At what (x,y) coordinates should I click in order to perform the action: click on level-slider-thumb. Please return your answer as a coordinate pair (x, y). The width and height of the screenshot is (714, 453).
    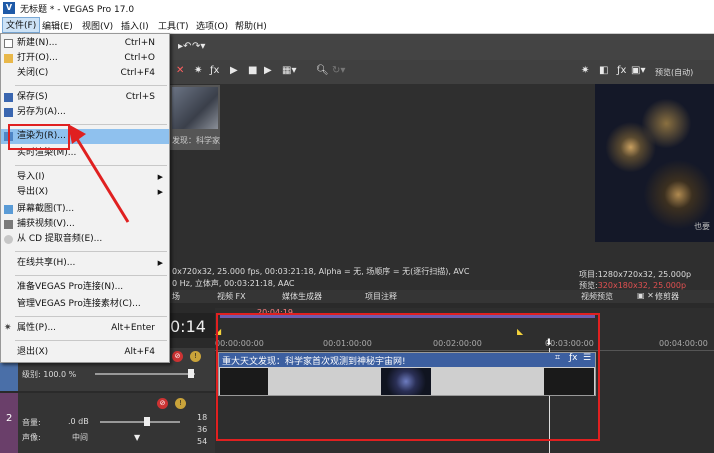
    Looking at the image, I should click on (191, 373).